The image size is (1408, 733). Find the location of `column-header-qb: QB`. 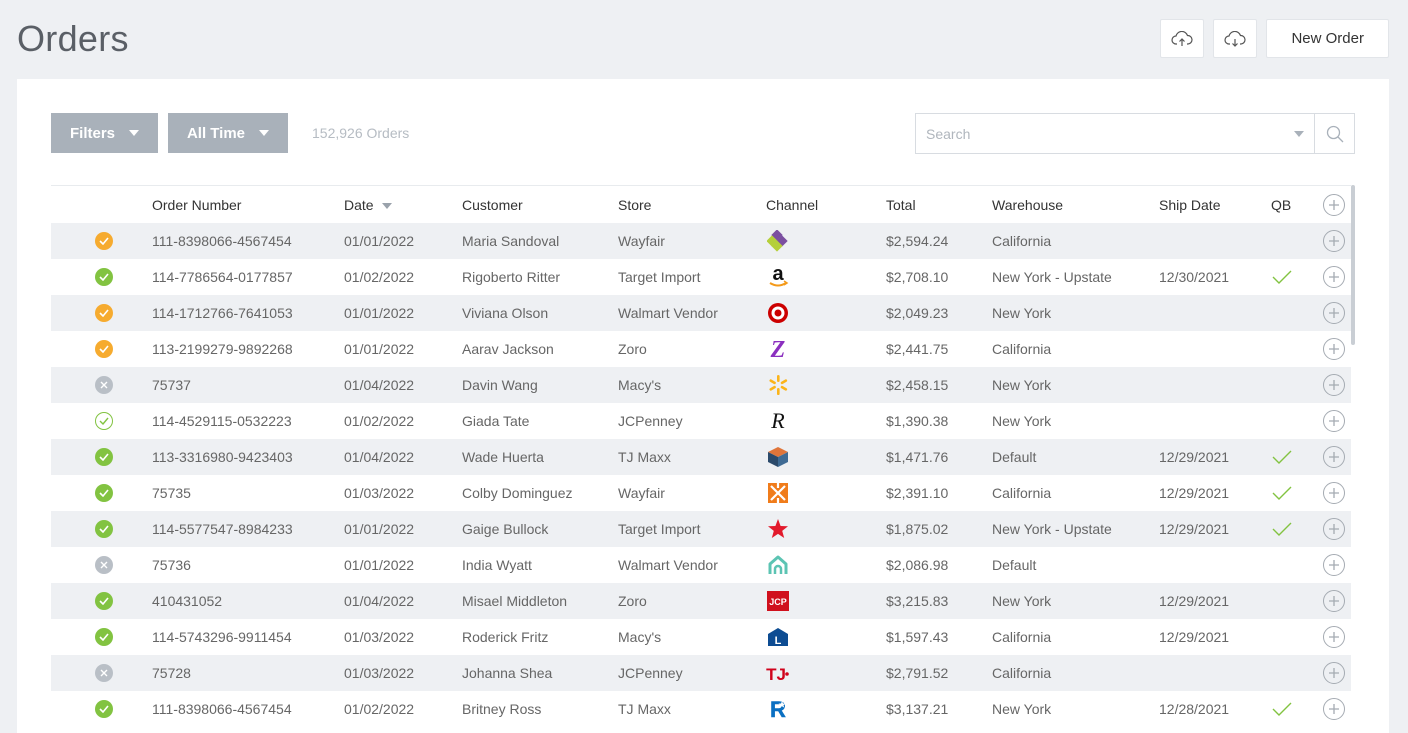

column-header-qb: QB is located at coordinates (1281, 204).